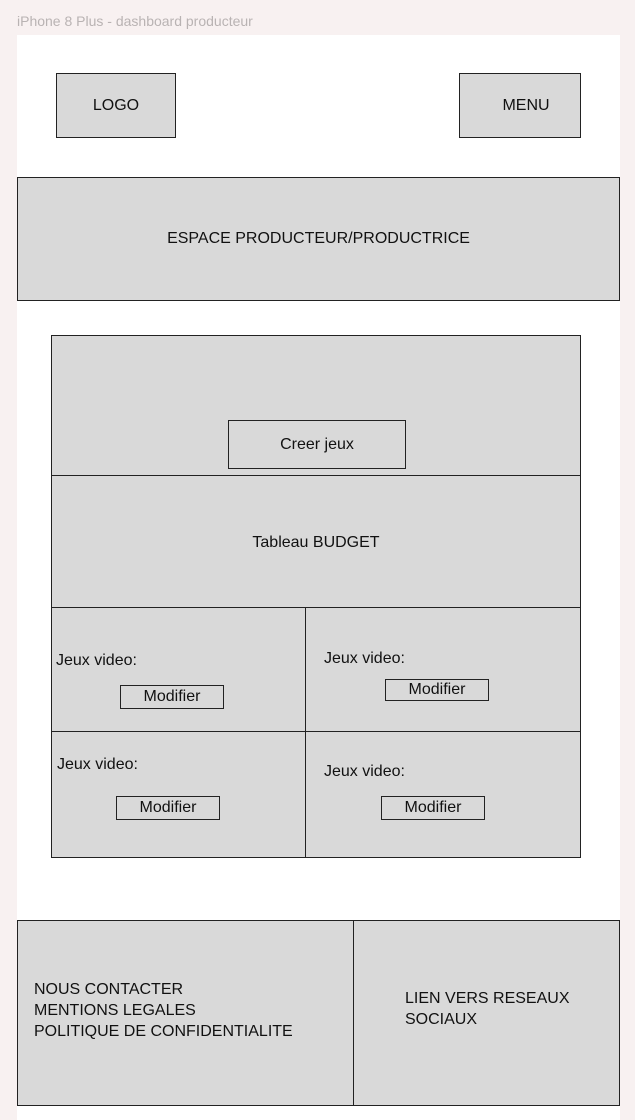  I want to click on banner-title: ESPACE PRODUCTEUR/PRODUCTRICE, so click(318, 238).